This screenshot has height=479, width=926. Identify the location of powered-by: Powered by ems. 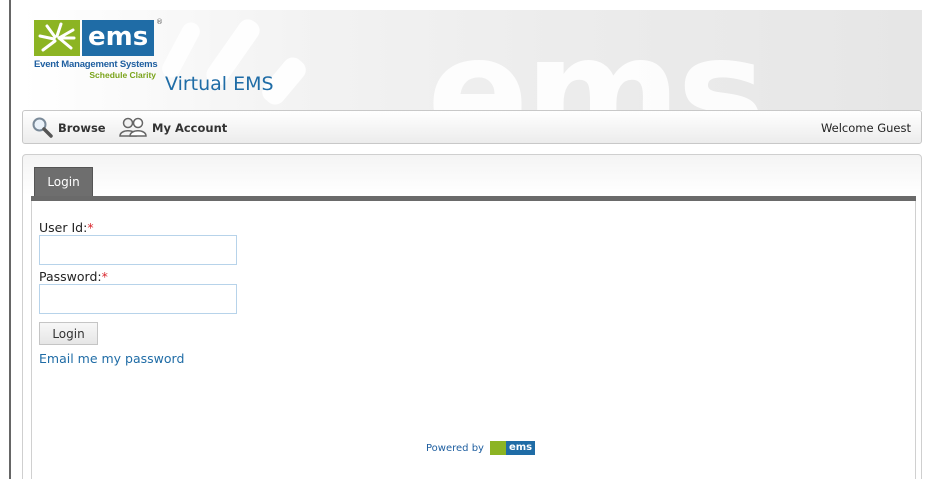
(481, 448).